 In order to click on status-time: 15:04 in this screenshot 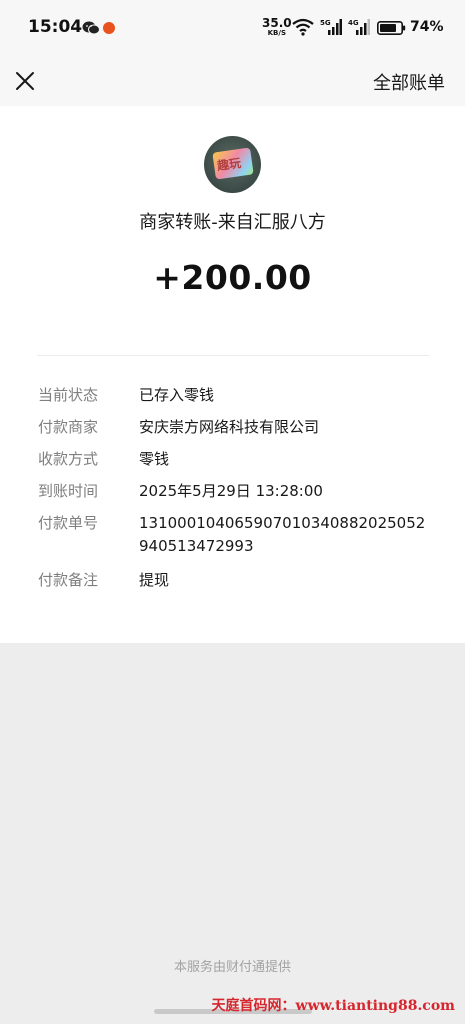, I will do `click(55, 27)`.